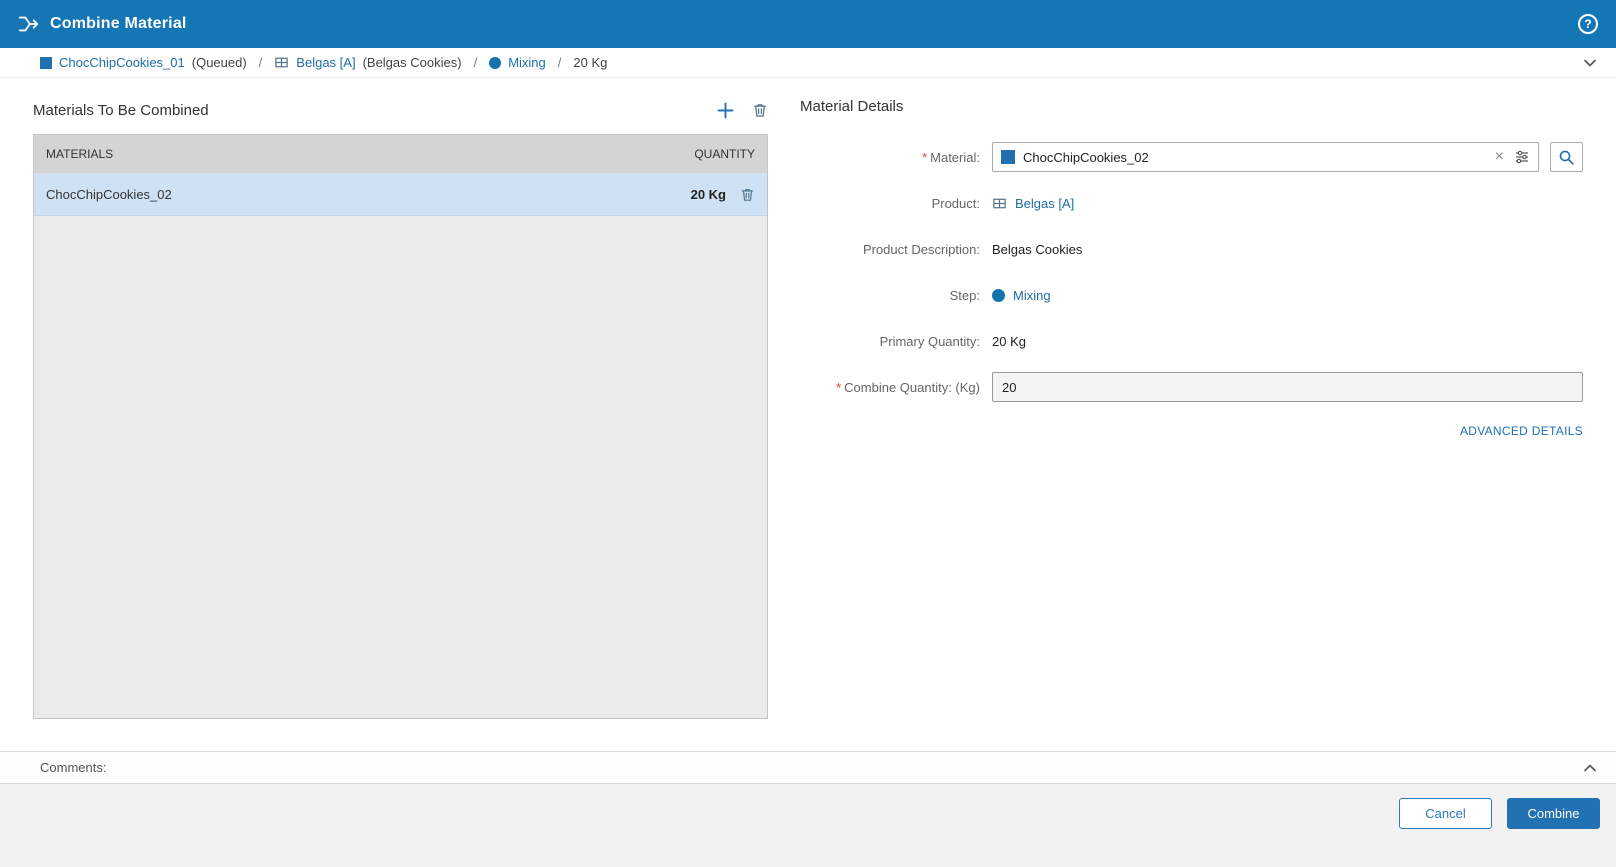 Image resolution: width=1616 pixels, height=867 pixels. I want to click on product-link: Belgas [A], so click(1044, 203).